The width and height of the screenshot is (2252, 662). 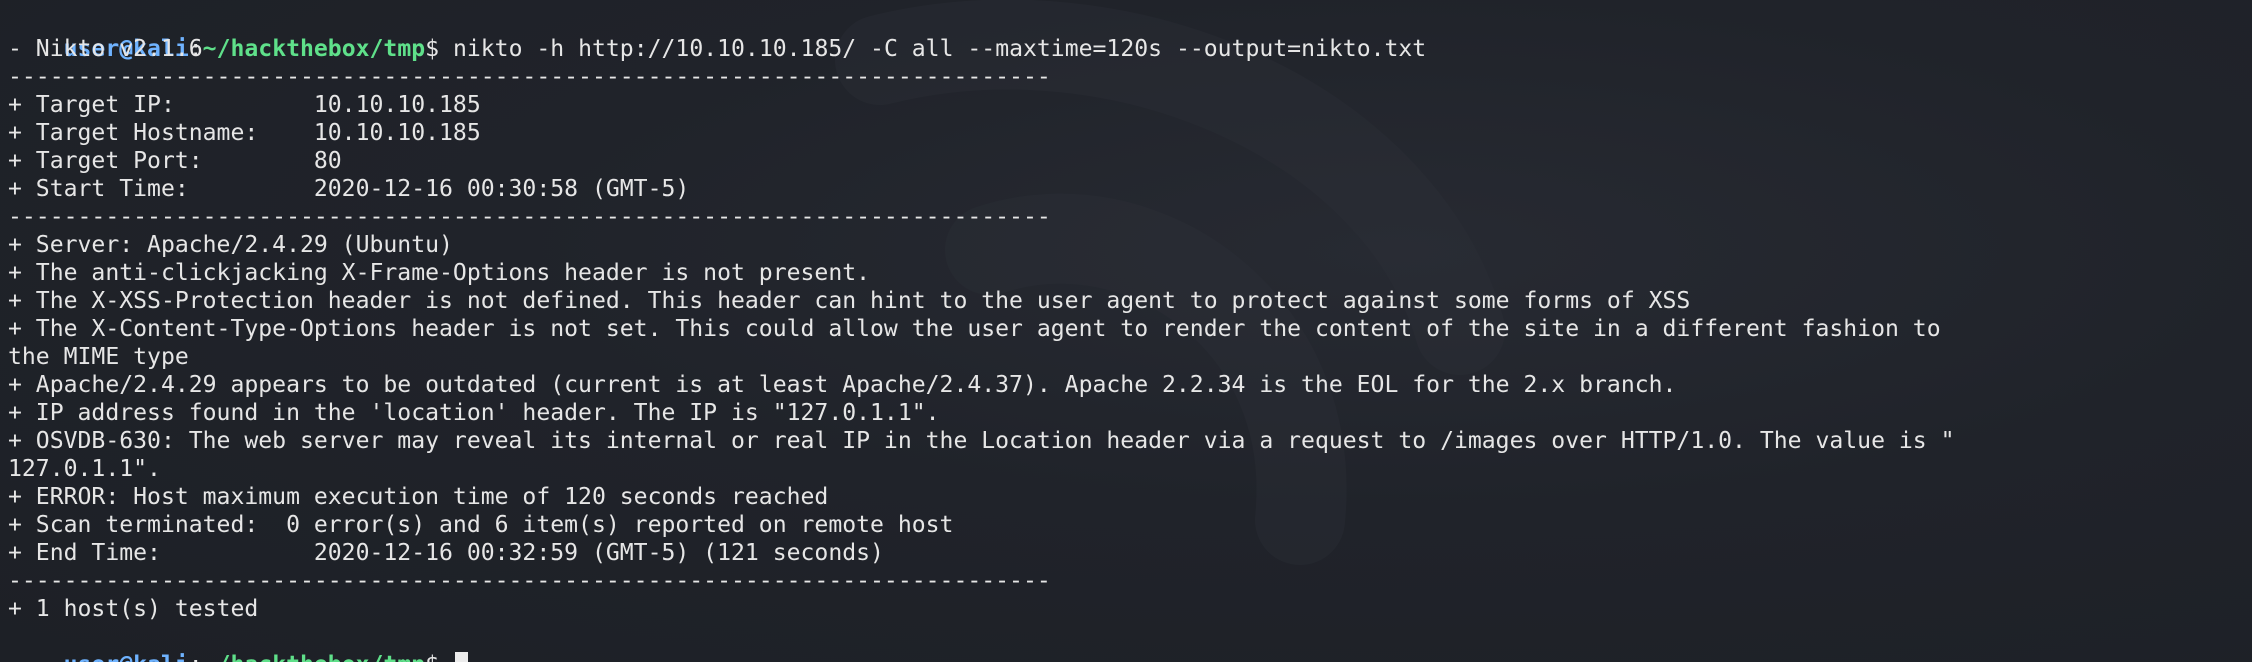 I want to click on prompt-line-active: user@kali:~/hackthebox/tmp$, so click(x=1130, y=642).